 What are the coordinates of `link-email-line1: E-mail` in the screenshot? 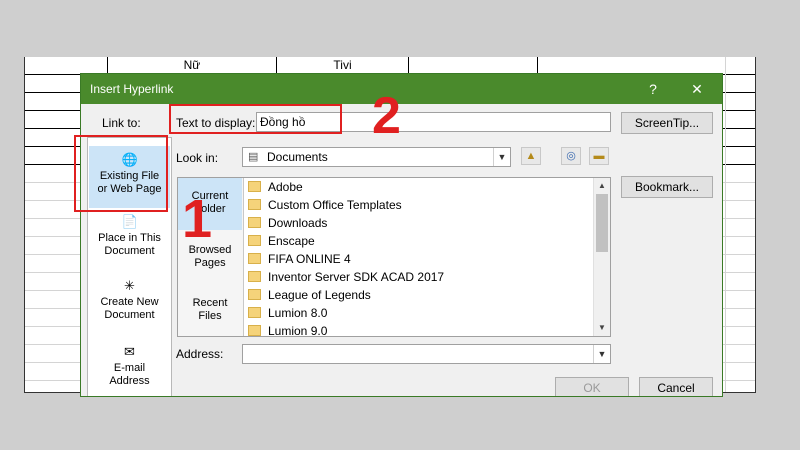 It's located at (129, 368).